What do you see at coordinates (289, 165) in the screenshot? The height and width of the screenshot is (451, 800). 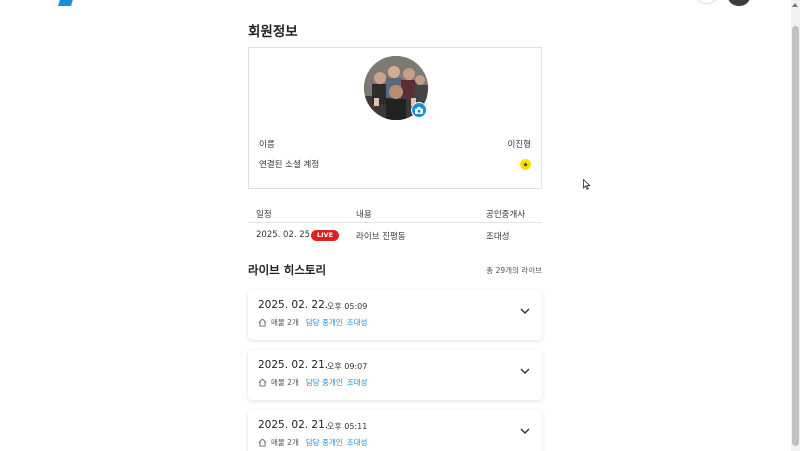 I see `social-label: 연결된 소셜 계정` at bounding box center [289, 165].